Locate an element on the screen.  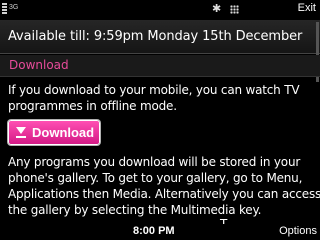
options-button: Options is located at coordinates (298, 231).